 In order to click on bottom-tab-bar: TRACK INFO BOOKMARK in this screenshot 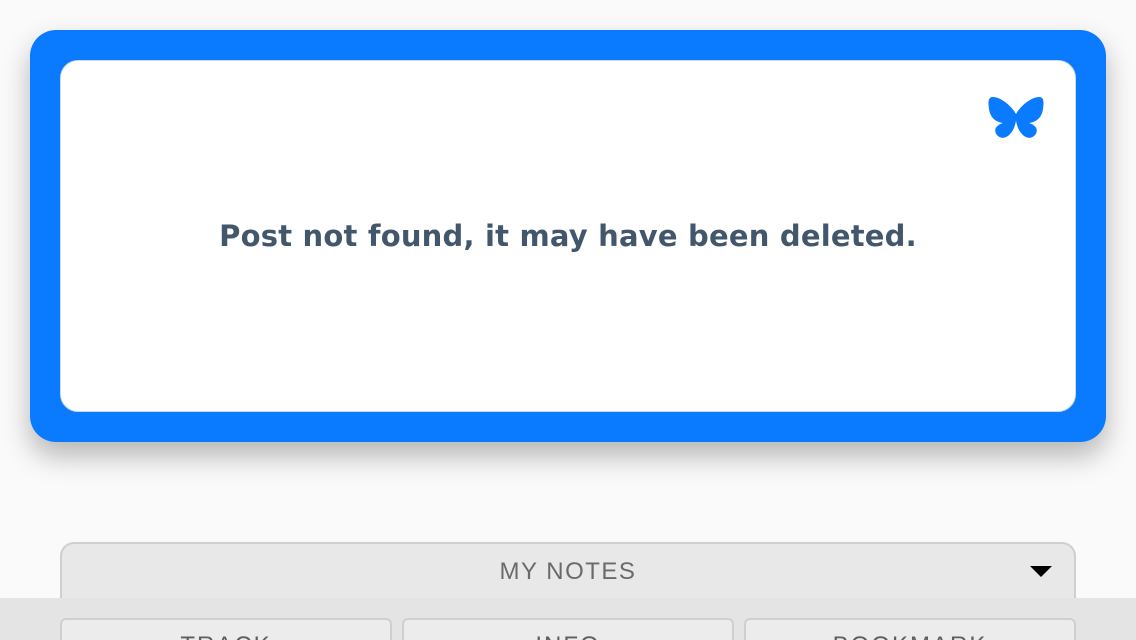, I will do `click(568, 619)`.